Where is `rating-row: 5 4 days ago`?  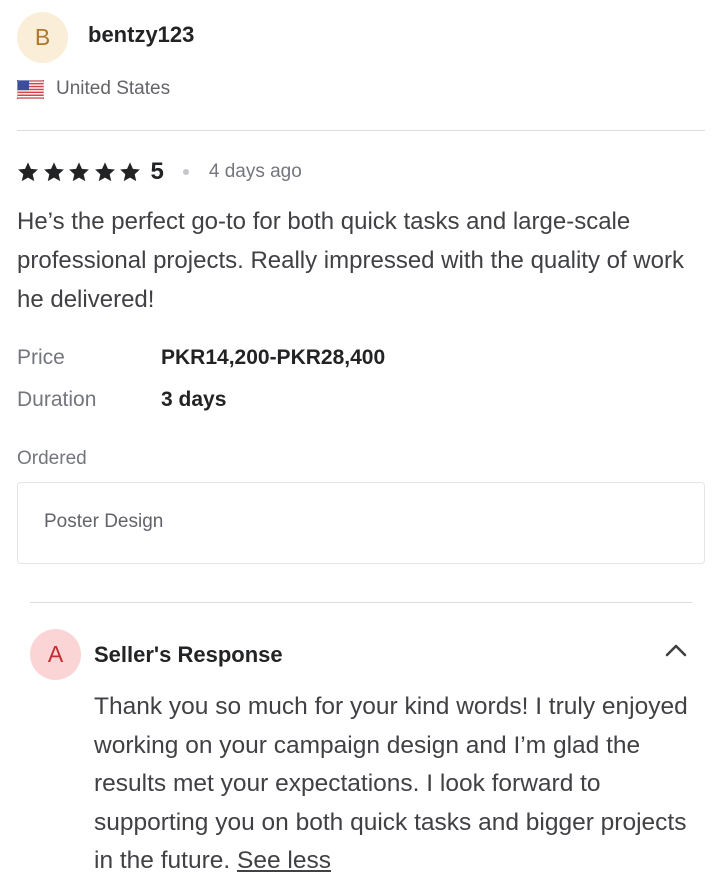 rating-row: 5 4 days ago is located at coordinates (159, 172).